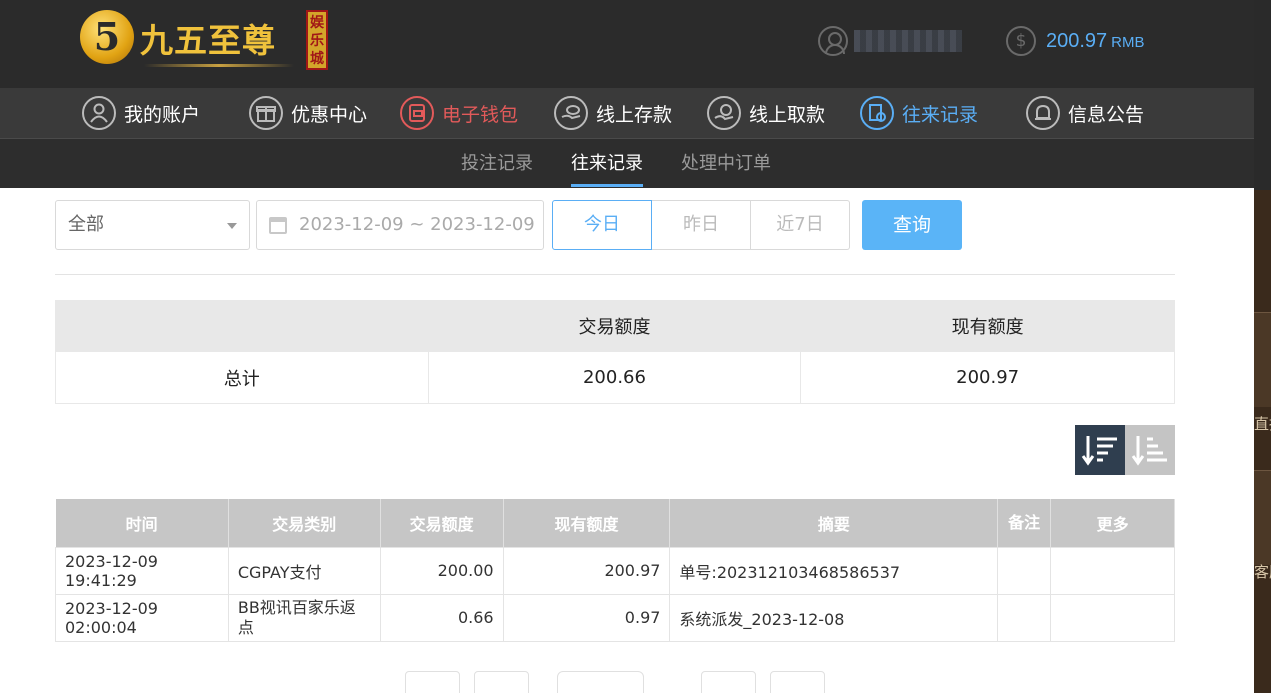  Describe the element at coordinates (834, 617) in the screenshot. I see `cell-summary: 系统派发_2023-12-08` at that location.